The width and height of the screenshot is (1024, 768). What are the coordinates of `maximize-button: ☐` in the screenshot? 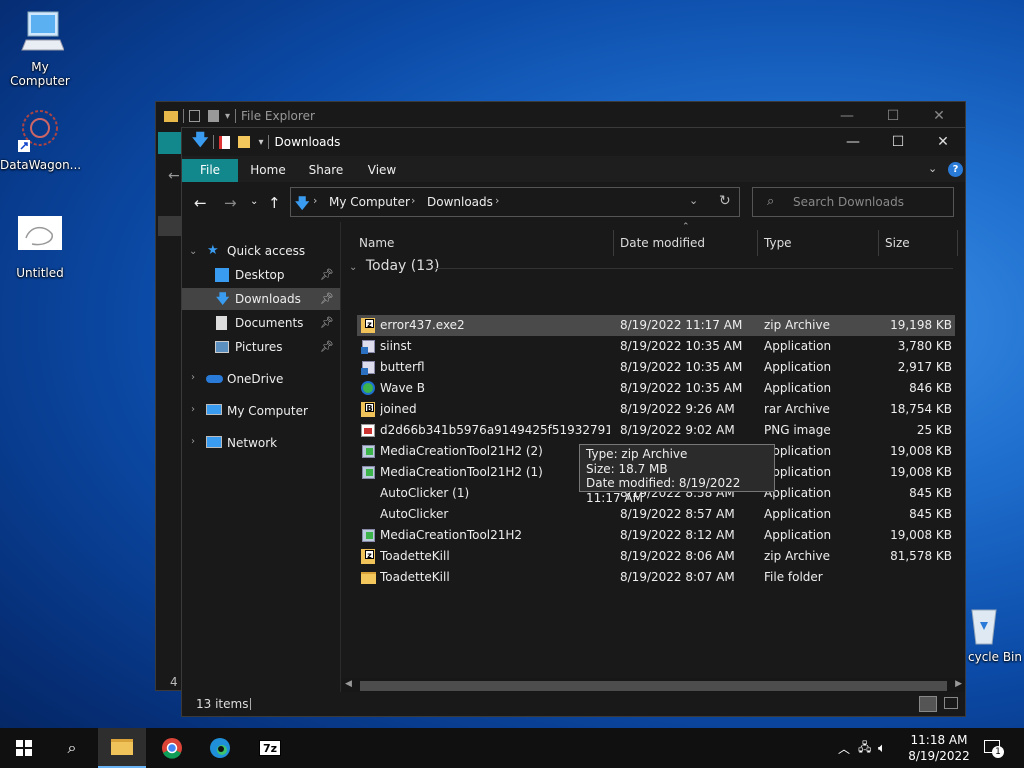 It's located at (898, 142).